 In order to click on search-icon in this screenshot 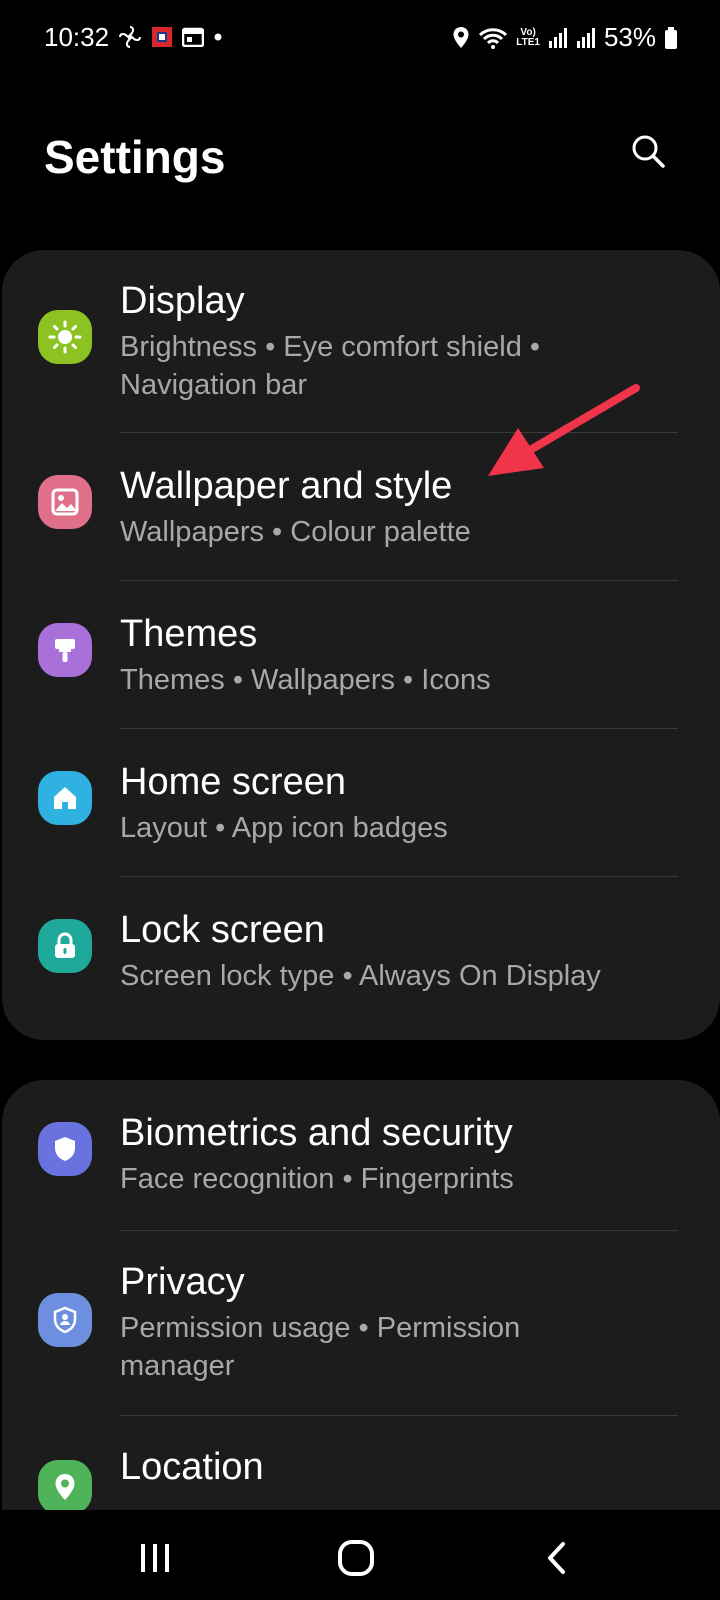, I will do `click(648, 151)`.